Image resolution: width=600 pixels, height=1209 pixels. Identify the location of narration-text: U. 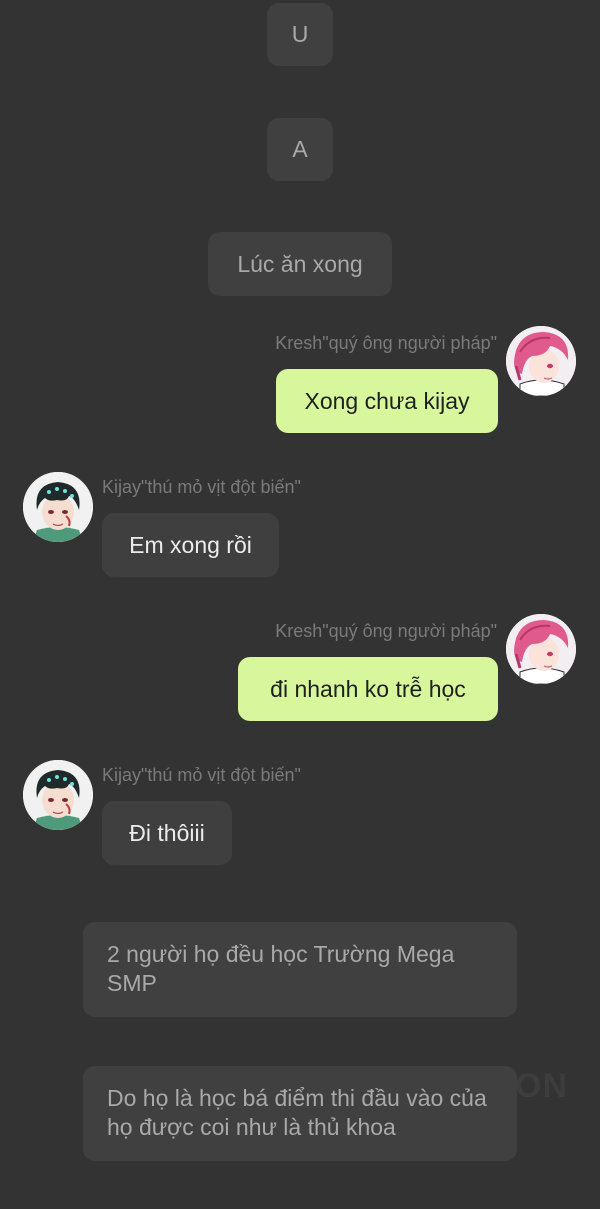
(300, 34).